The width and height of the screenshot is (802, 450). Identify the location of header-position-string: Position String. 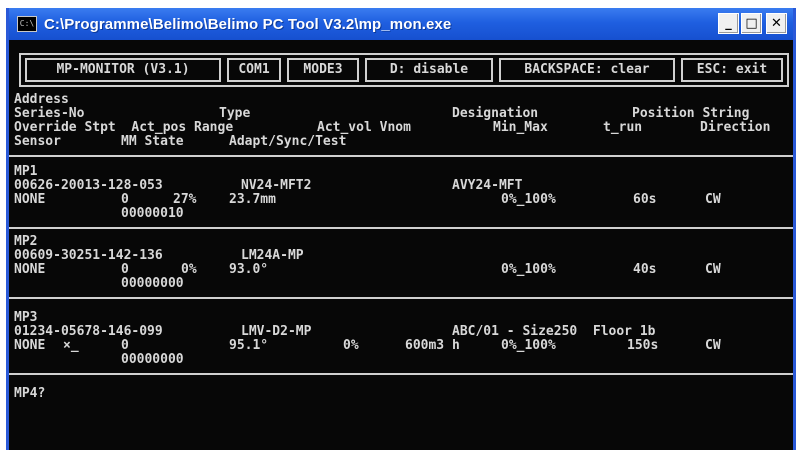
(691, 113).